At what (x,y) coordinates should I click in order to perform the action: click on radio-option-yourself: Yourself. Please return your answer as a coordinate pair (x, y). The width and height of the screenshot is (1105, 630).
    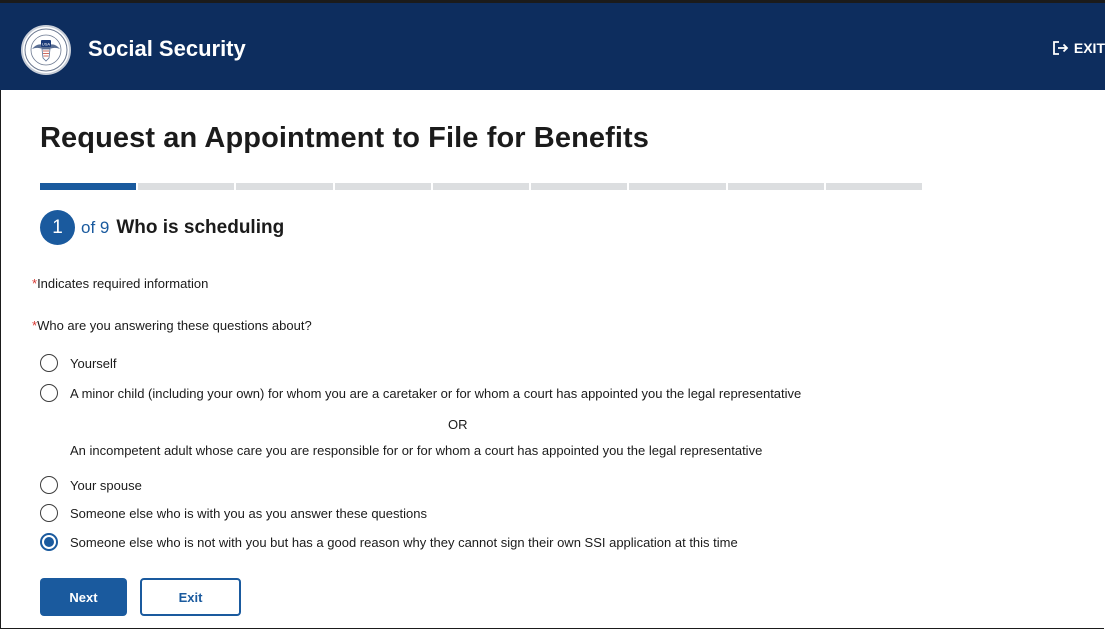
    Looking at the image, I should click on (78, 363).